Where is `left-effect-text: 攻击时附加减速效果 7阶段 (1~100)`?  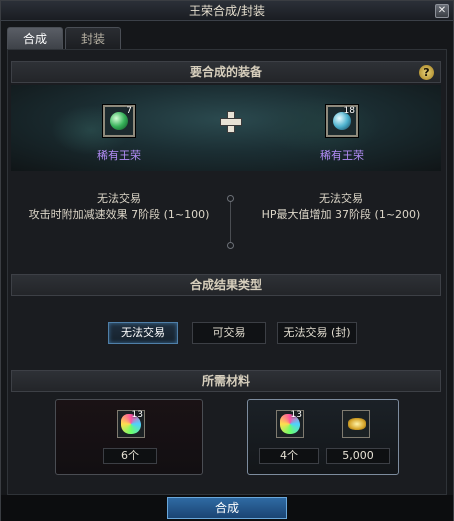
left-effect-text: 攻击时附加减速效果 7阶段 (1~100) is located at coordinates (119, 214).